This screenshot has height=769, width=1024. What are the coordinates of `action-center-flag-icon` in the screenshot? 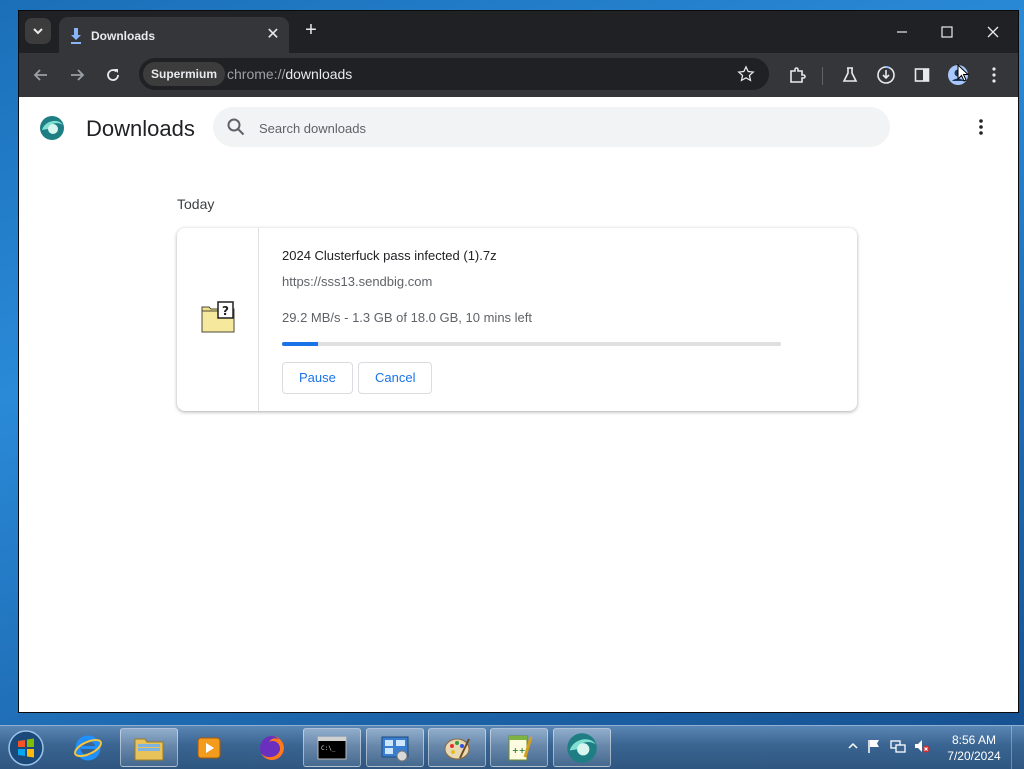 It's located at (874, 746).